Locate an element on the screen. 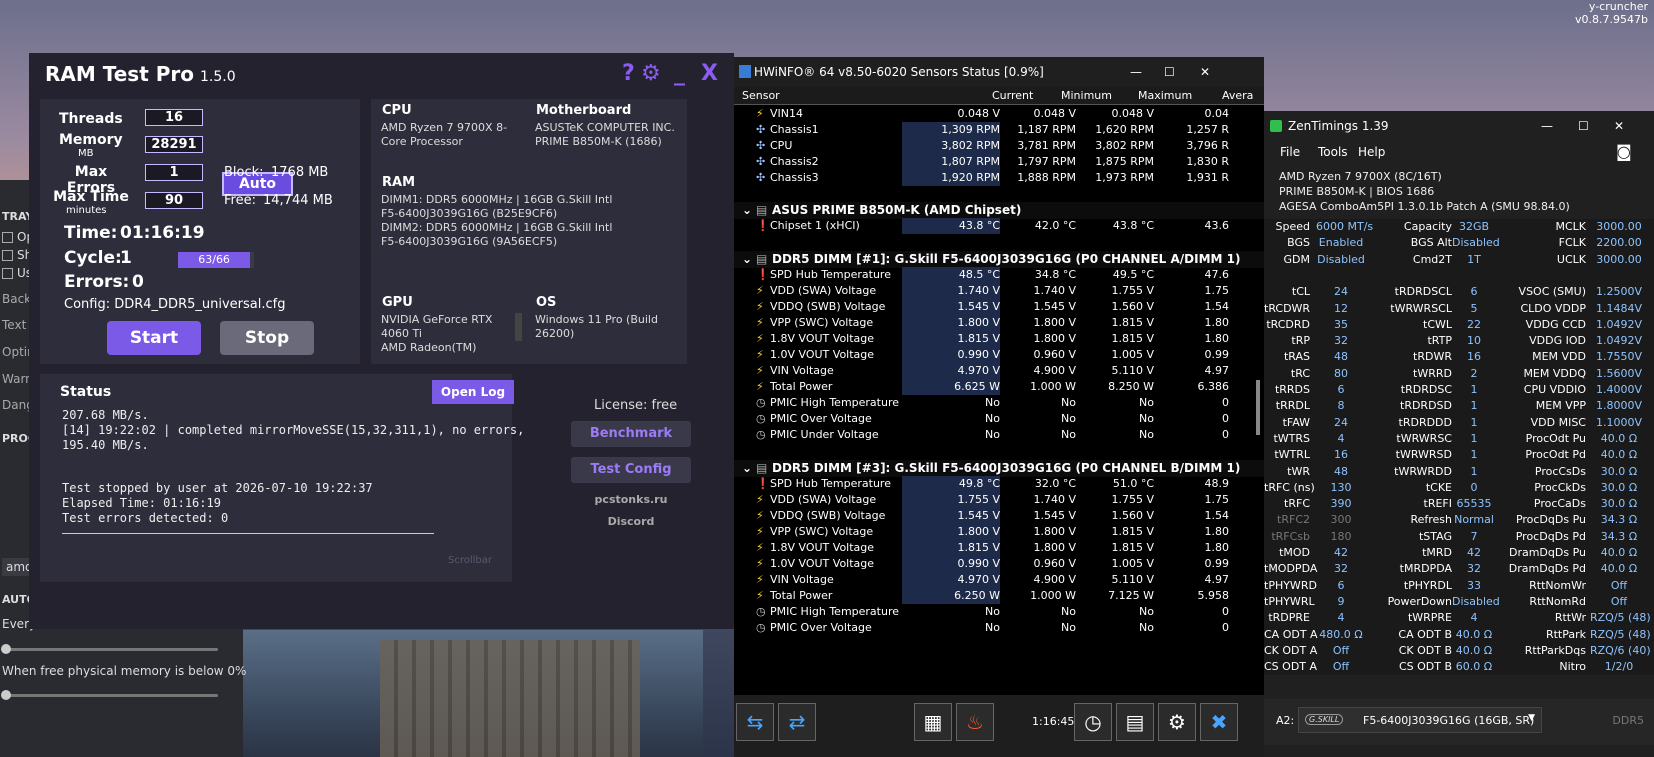 The height and width of the screenshot is (757, 1654). sensor-row: ✣ CPU 3,802 RPM 3,781 RPM 3,802 RPM 3,796 R is located at coordinates (999, 146).